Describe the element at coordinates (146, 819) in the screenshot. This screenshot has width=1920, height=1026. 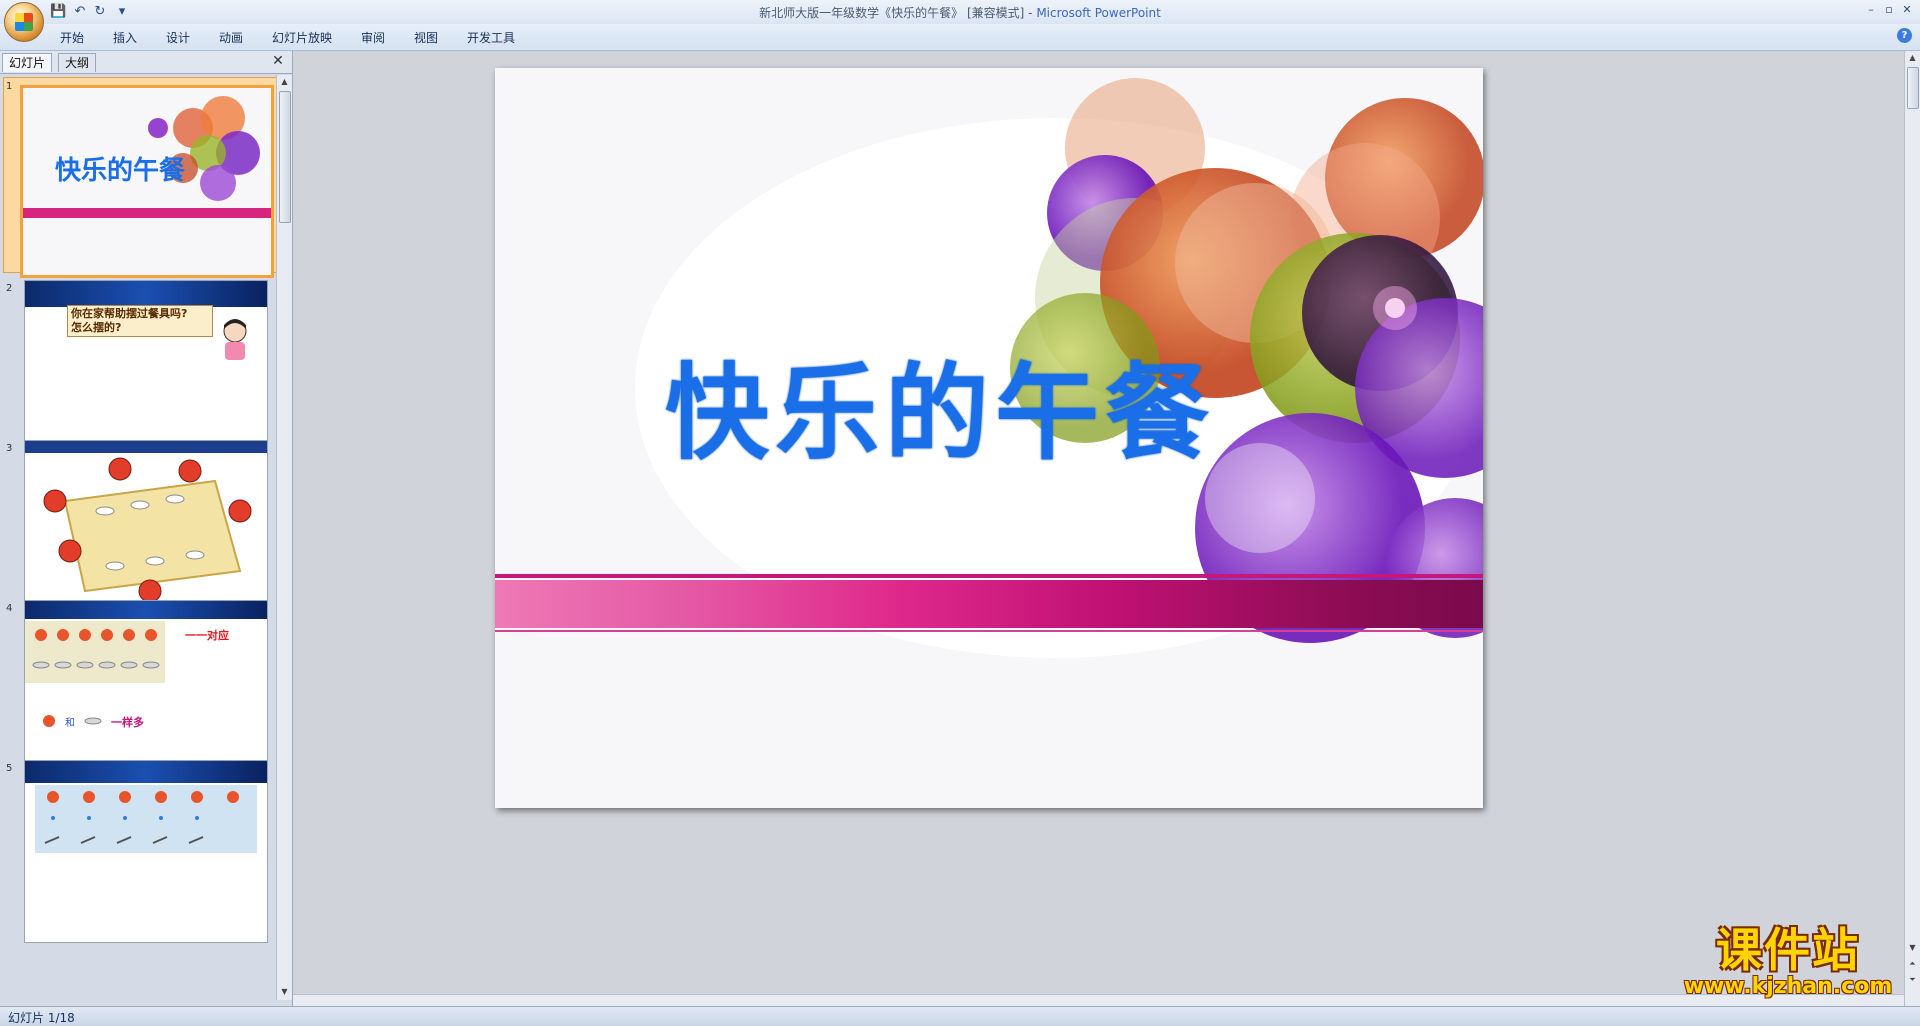
I see `thumbnail-5-art` at that location.